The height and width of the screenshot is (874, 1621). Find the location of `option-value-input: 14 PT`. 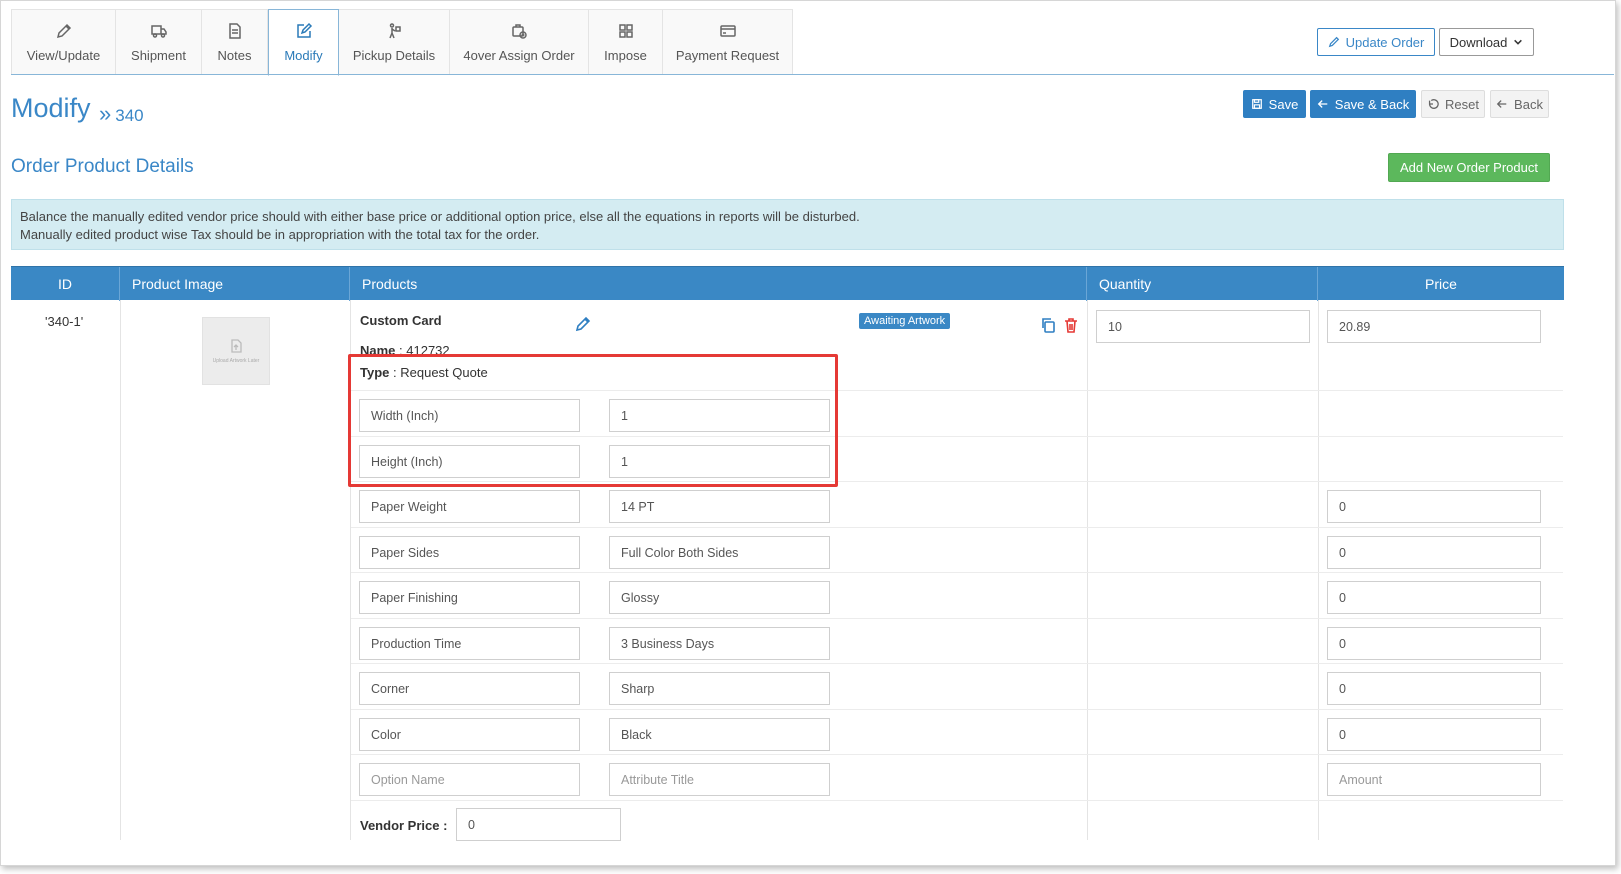

option-value-input: 14 PT is located at coordinates (719, 506).